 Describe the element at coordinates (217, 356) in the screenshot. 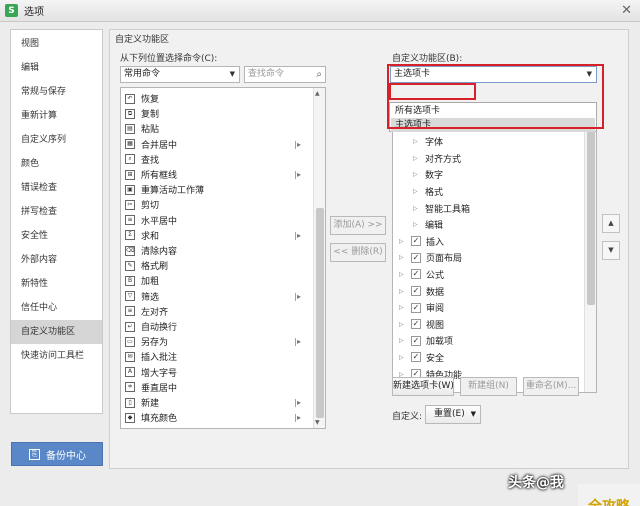

I see `command-item: ✉ 插入批注` at that location.